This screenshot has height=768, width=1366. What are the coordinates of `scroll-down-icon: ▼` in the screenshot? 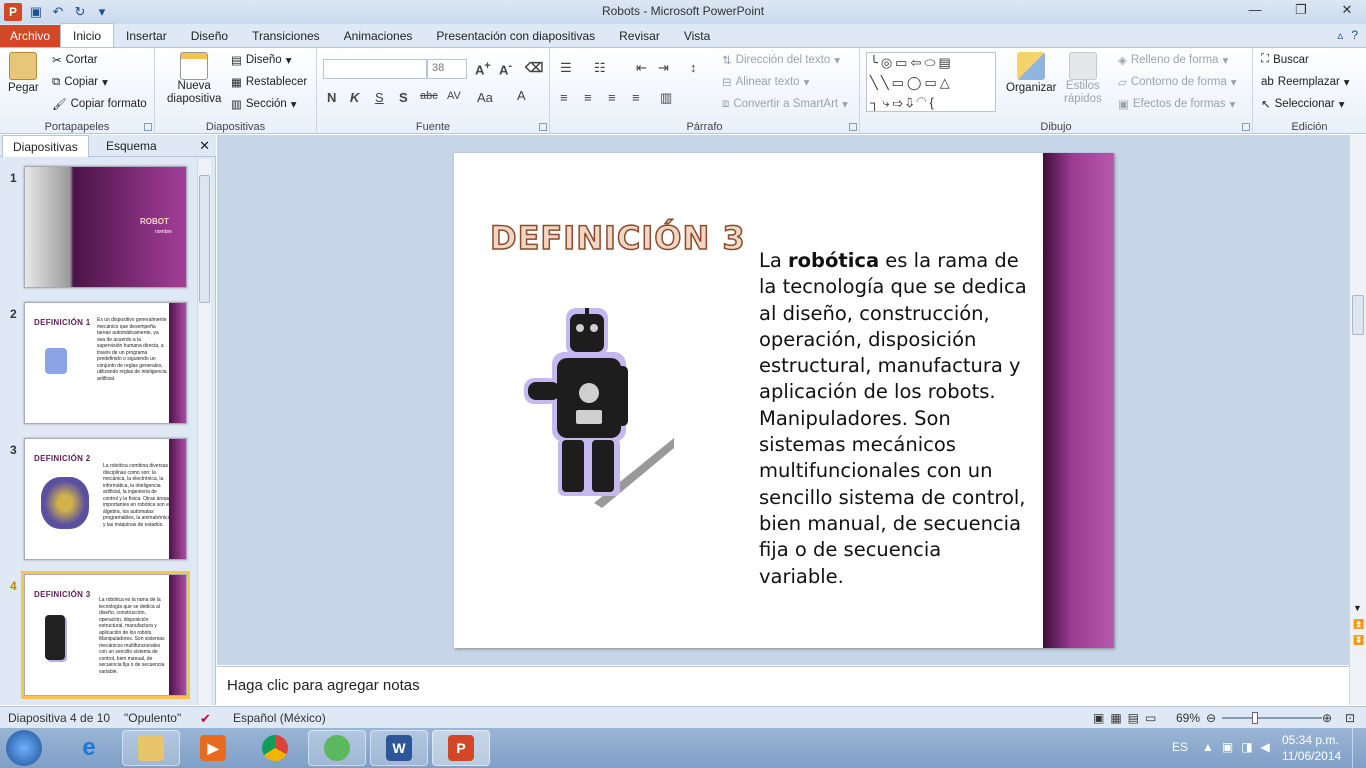 It's located at (1357, 608).